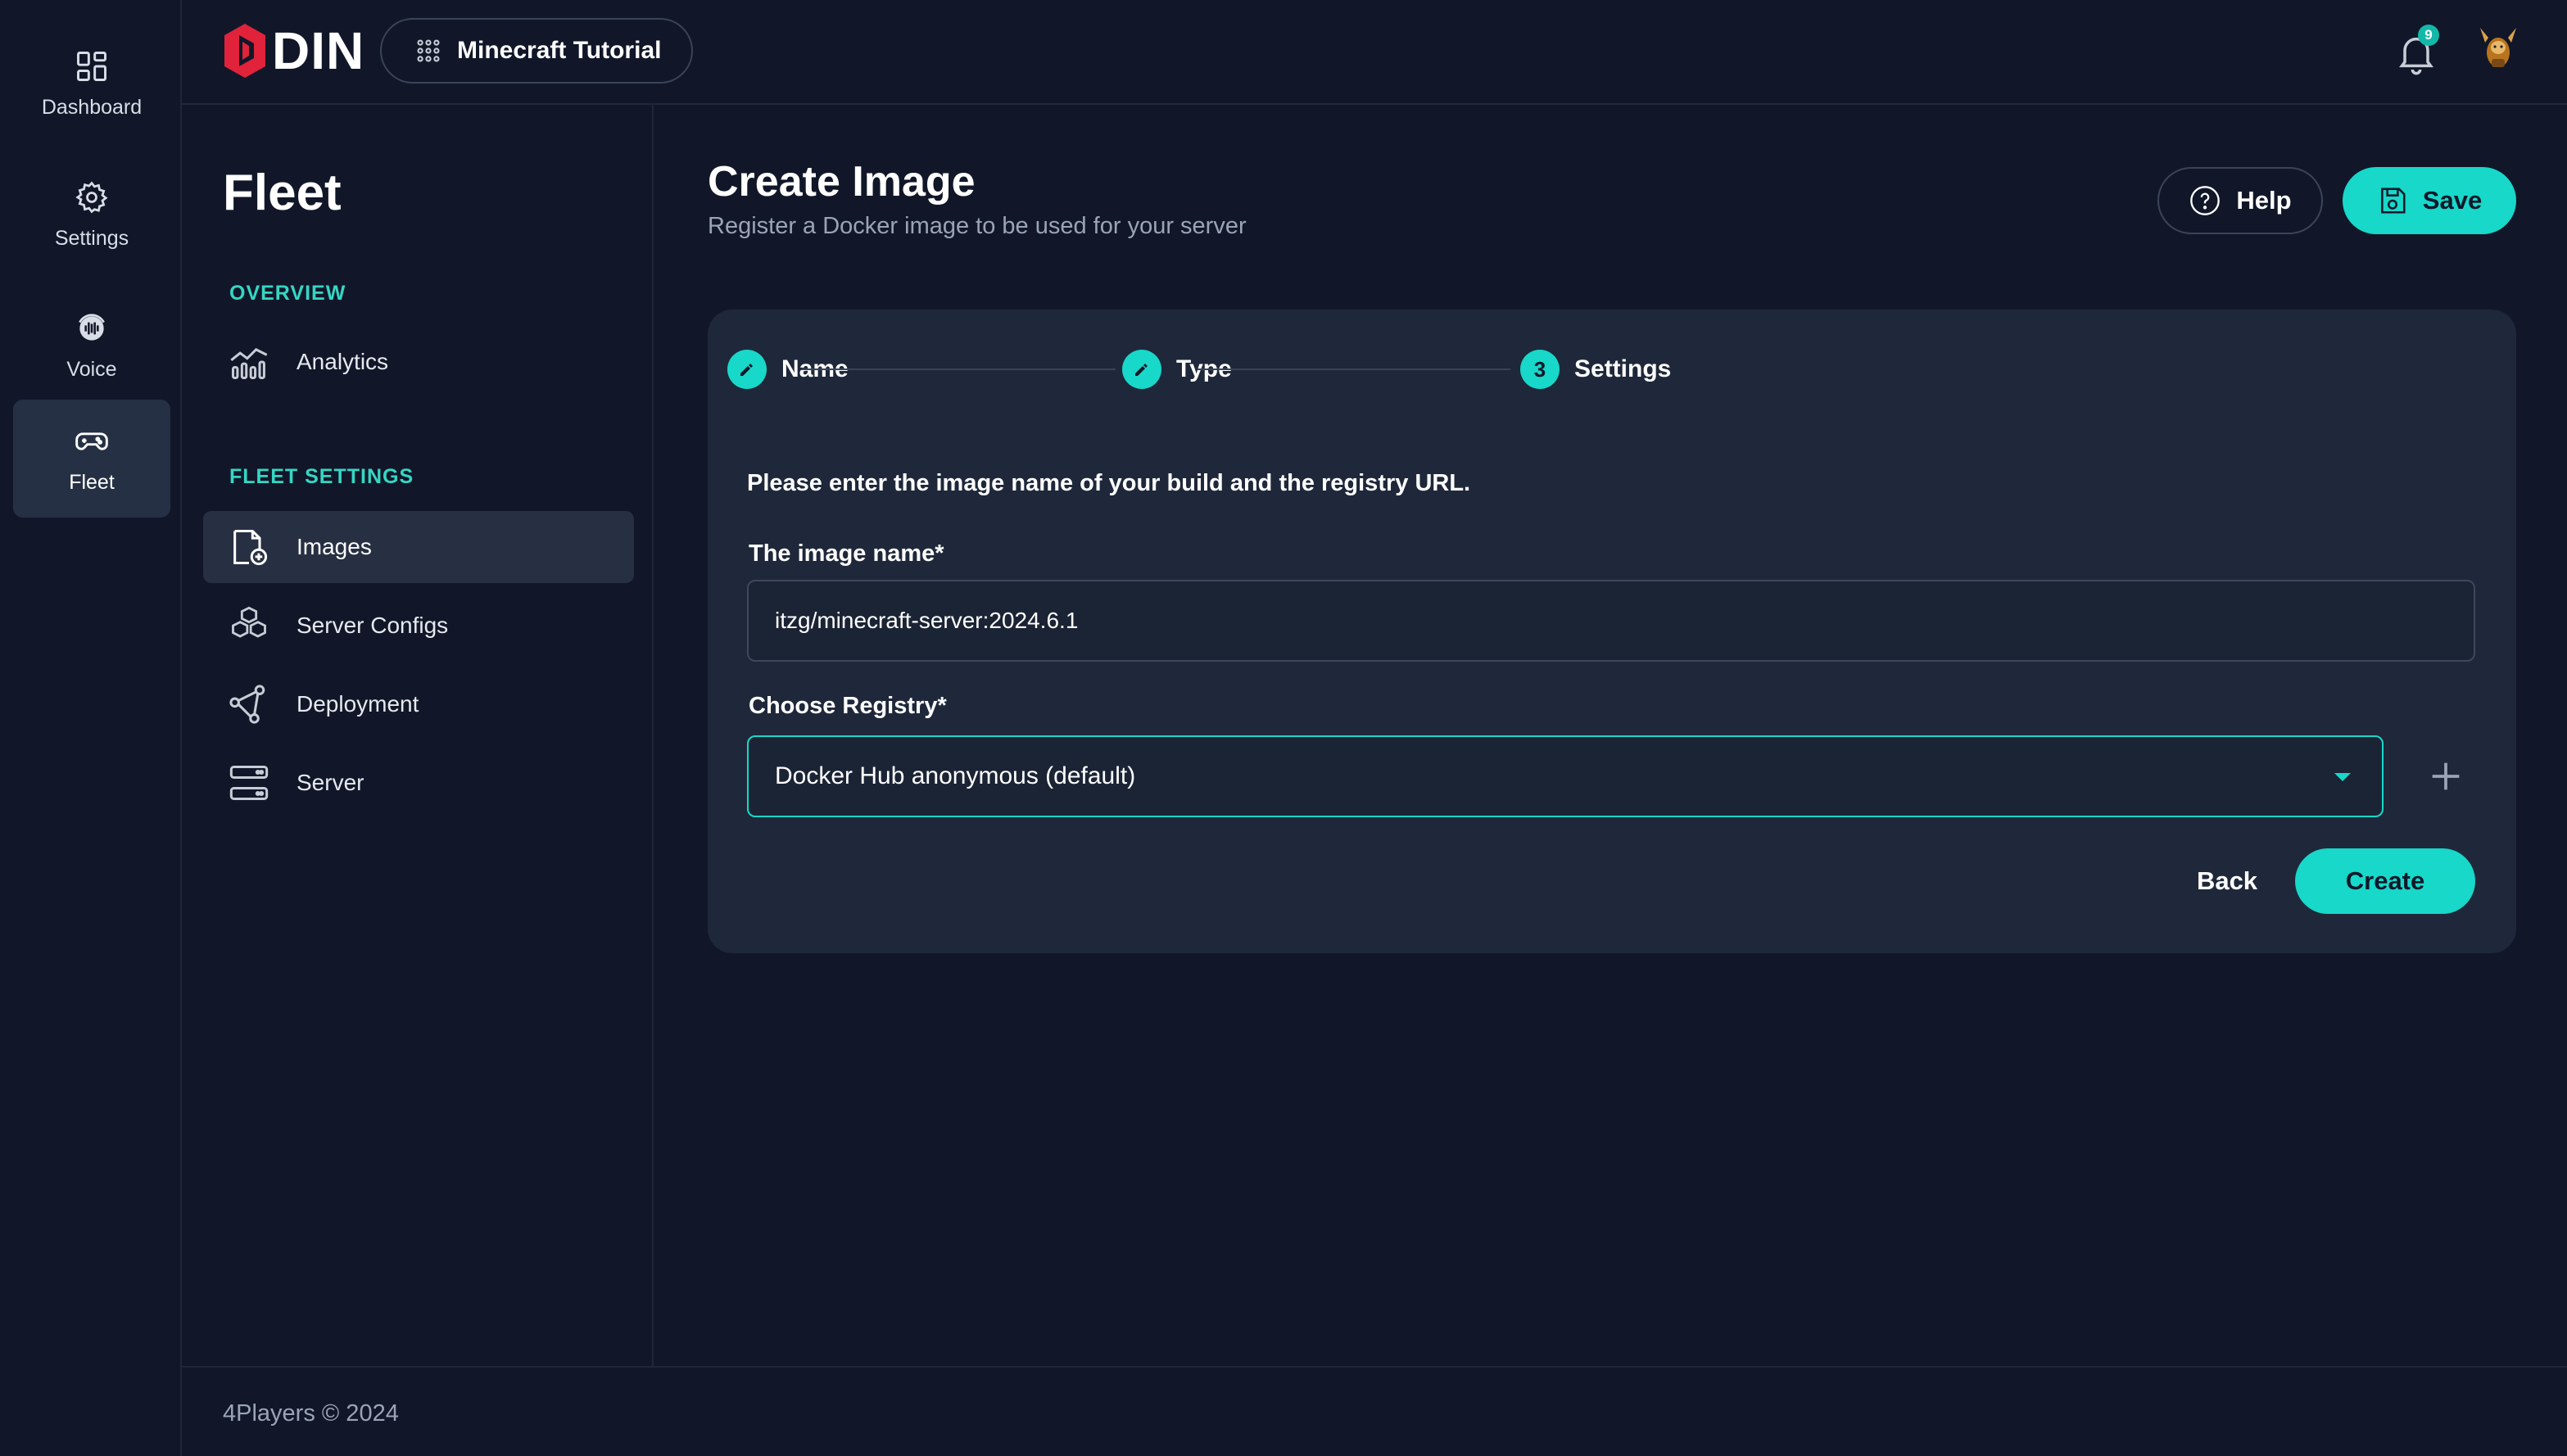 This screenshot has height=1456, width=2567. Describe the element at coordinates (91, 238) in the screenshot. I see `rail-label-settings: Settings` at that location.